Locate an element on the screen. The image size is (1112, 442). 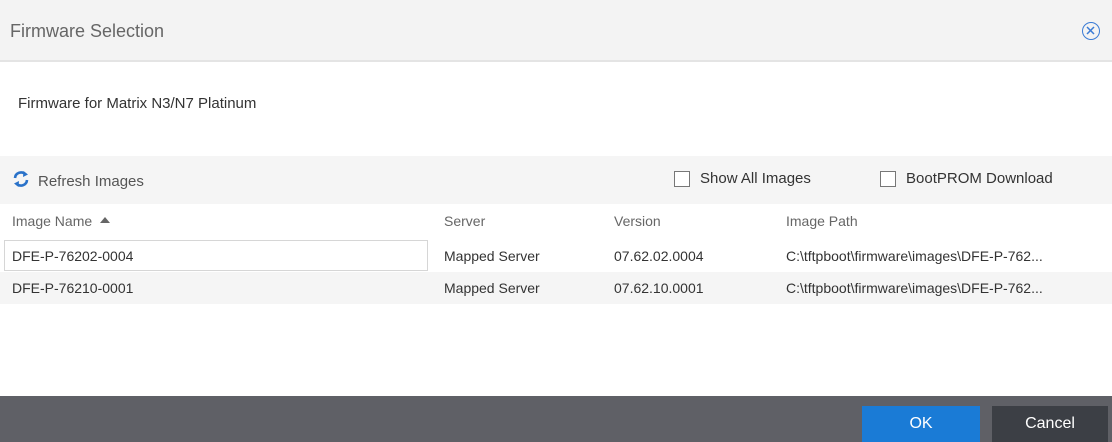
bootprom-download-box is located at coordinates (888, 178).